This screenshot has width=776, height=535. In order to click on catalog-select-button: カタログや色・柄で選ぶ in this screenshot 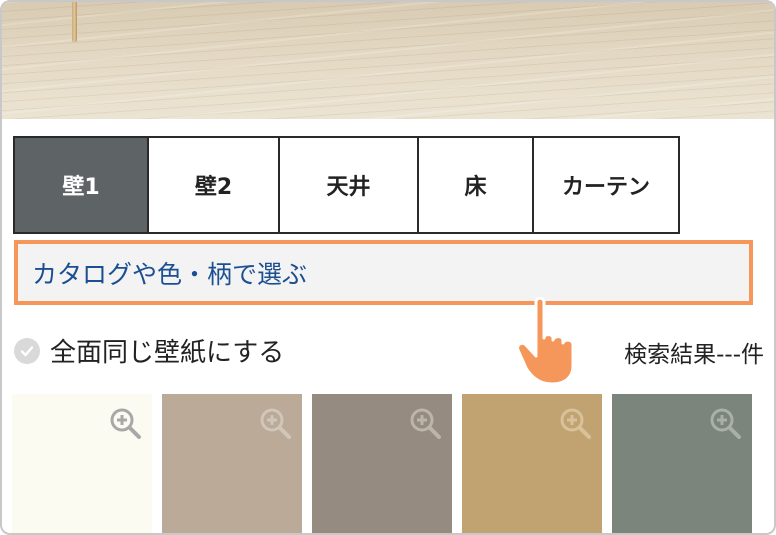, I will do `click(383, 272)`.